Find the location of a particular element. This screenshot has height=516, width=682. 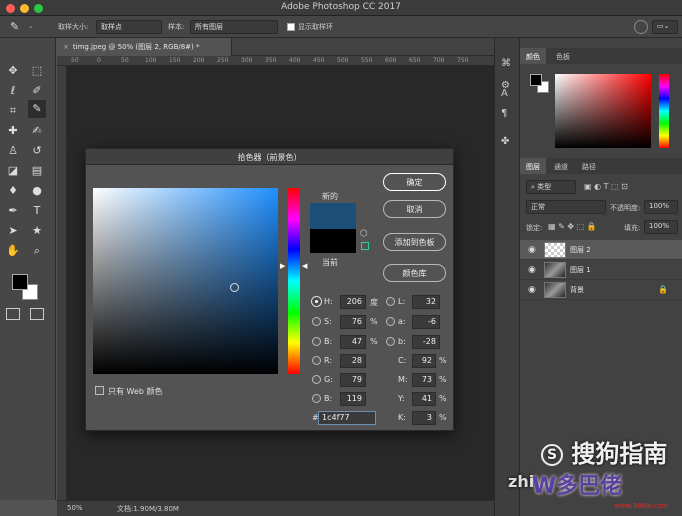

opacity-input: 100% is located at coordinates (661, 207).